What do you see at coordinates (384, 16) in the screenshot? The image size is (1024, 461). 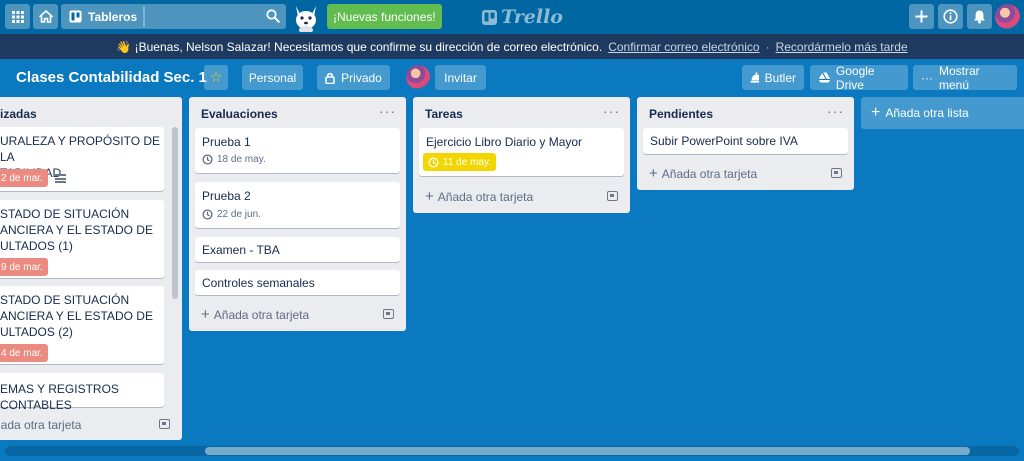 I see `new-features-button: ¡Nuevas funciones!` at bounding box center [384, 16].